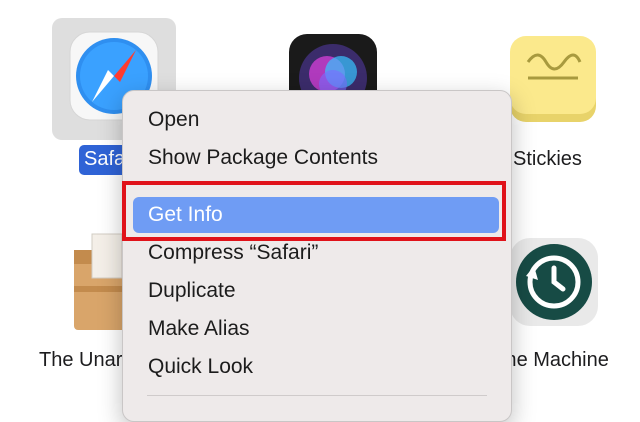 This screenshot has width=640, height=422. Describe the element at coordinates (233, 253) in the screenshot. I see `menu-item-compress: Compress “Safari”` at that location.